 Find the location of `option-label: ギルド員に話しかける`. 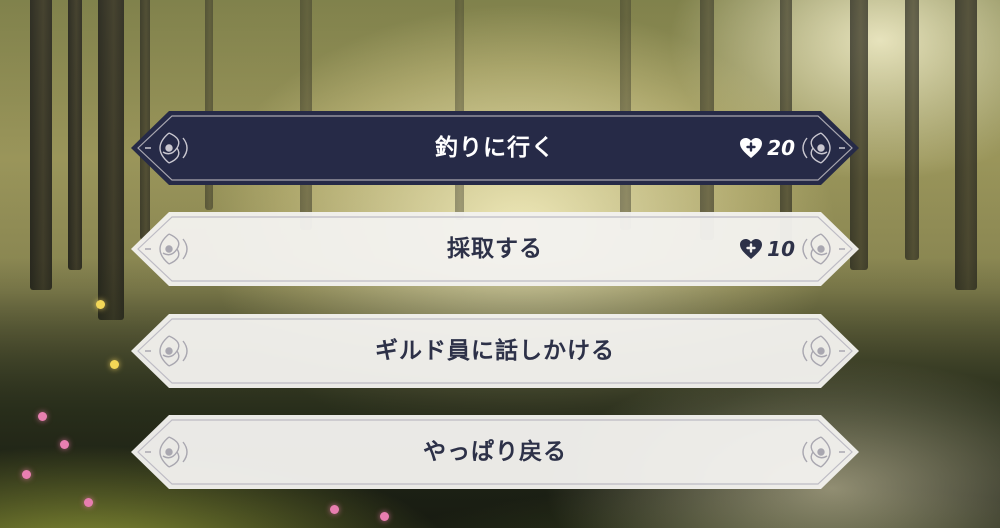

option-label: ギルド員に話しかける is located at coordinates (495, 351).